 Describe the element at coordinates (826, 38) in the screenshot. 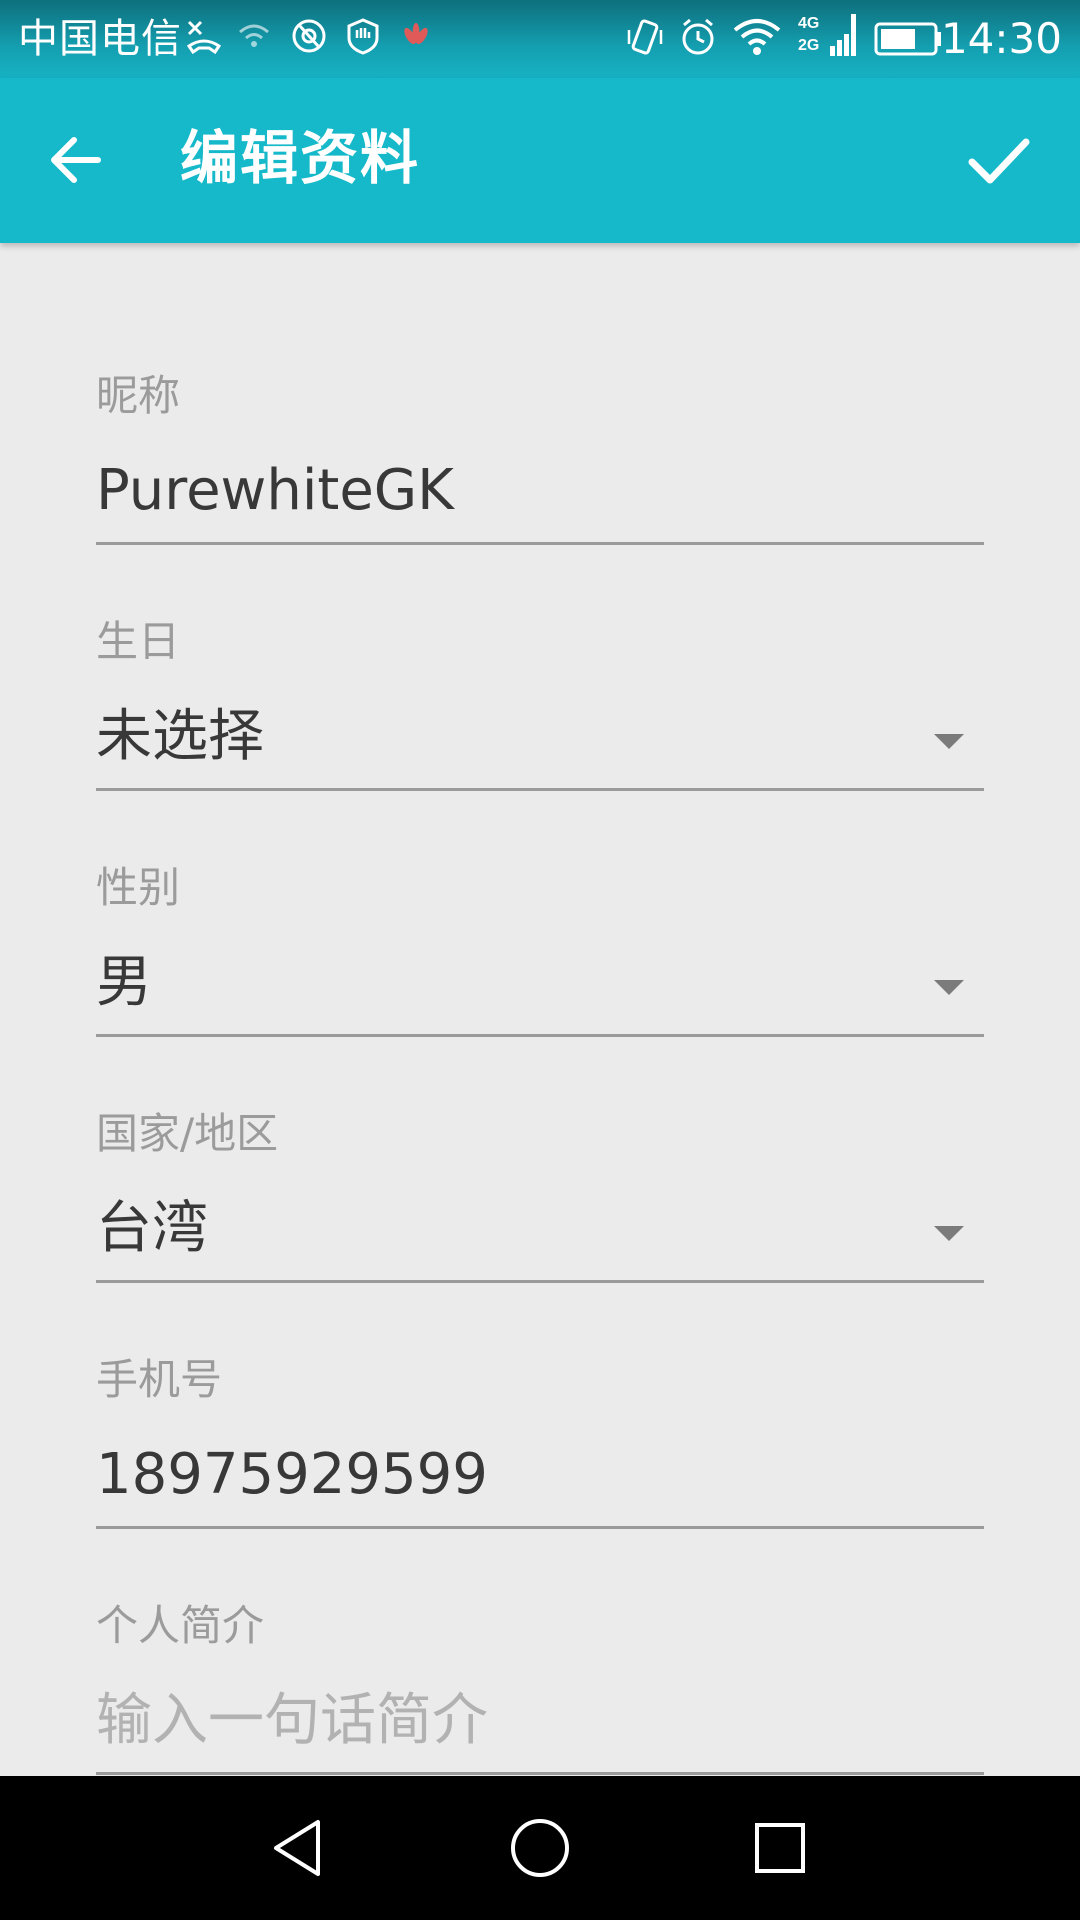

I see `signal-icon: 4G 2G` at that location.